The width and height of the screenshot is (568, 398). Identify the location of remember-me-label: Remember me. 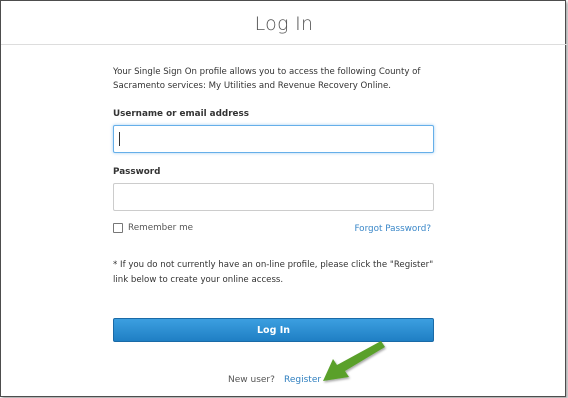
(161, 228).